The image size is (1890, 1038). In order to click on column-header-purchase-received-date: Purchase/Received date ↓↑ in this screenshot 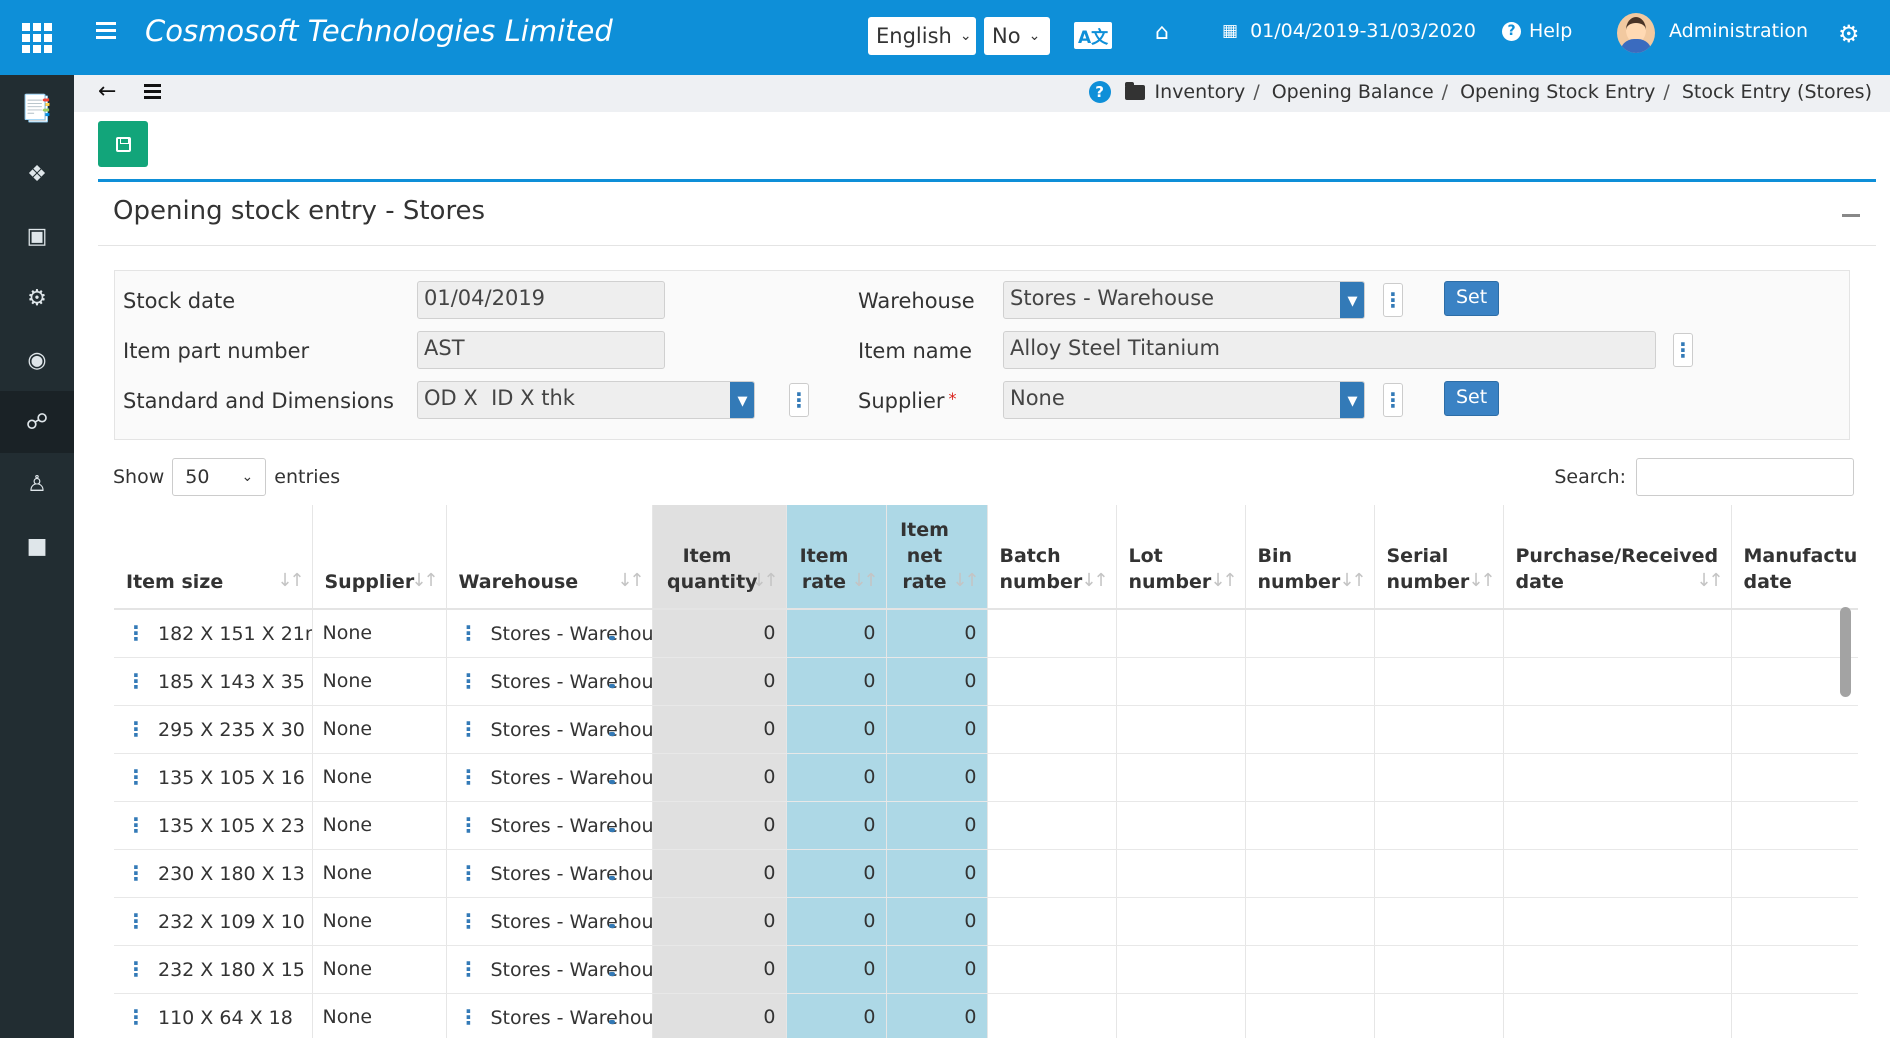, I will do `click(1617, 557)`.